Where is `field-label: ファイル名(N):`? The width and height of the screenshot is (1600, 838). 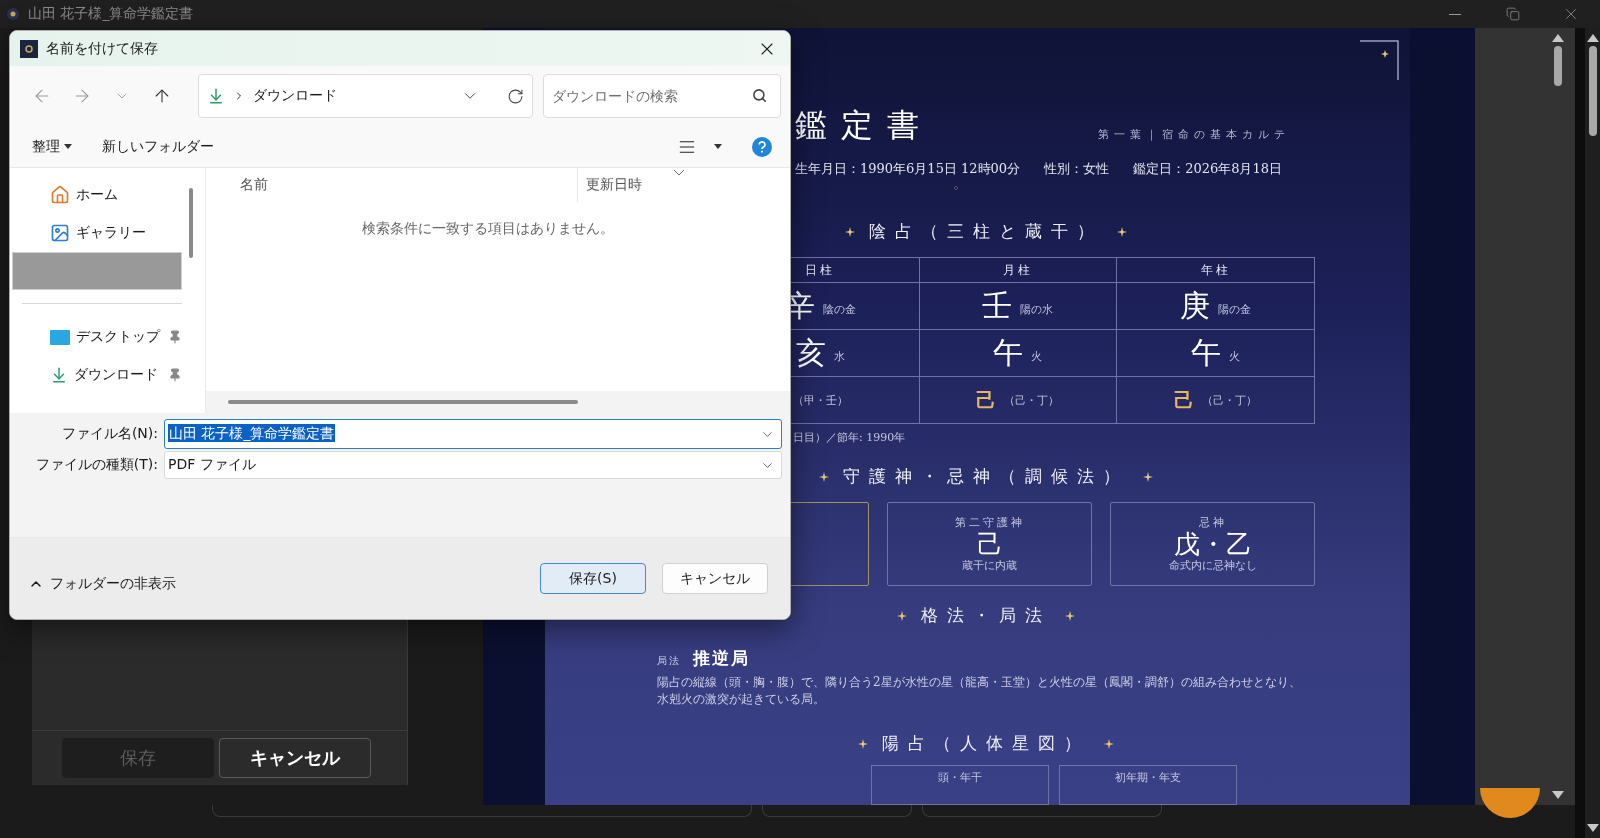 field-label: ファイル名(N): is located at coordinates (109, 434).